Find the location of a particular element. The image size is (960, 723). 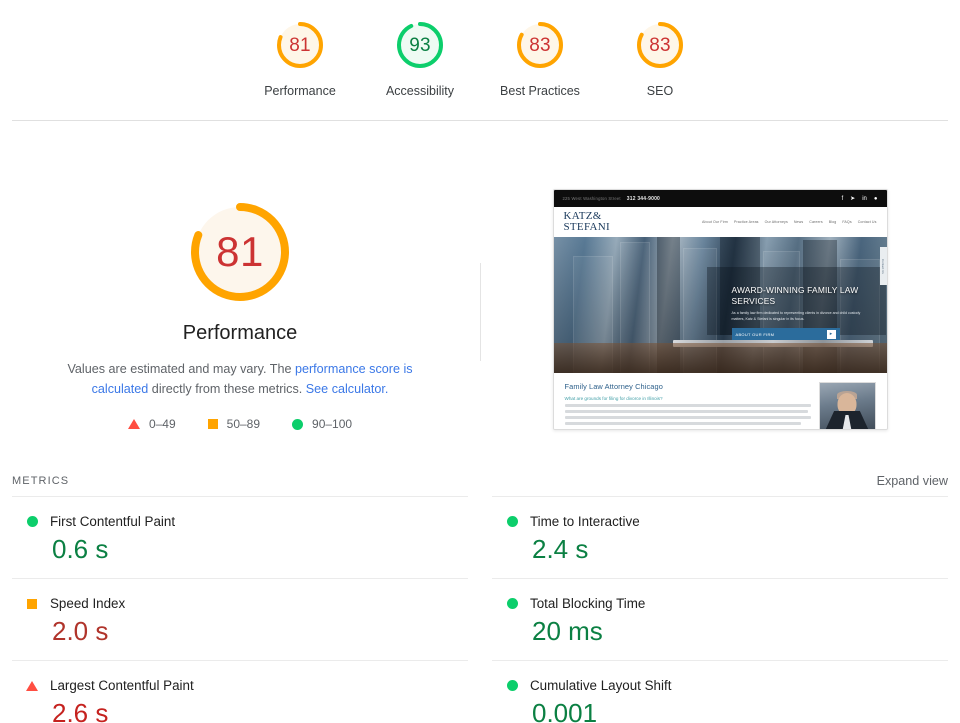

thumbnail-phone: 312 344-9000 is located at coordinates (643, 198).